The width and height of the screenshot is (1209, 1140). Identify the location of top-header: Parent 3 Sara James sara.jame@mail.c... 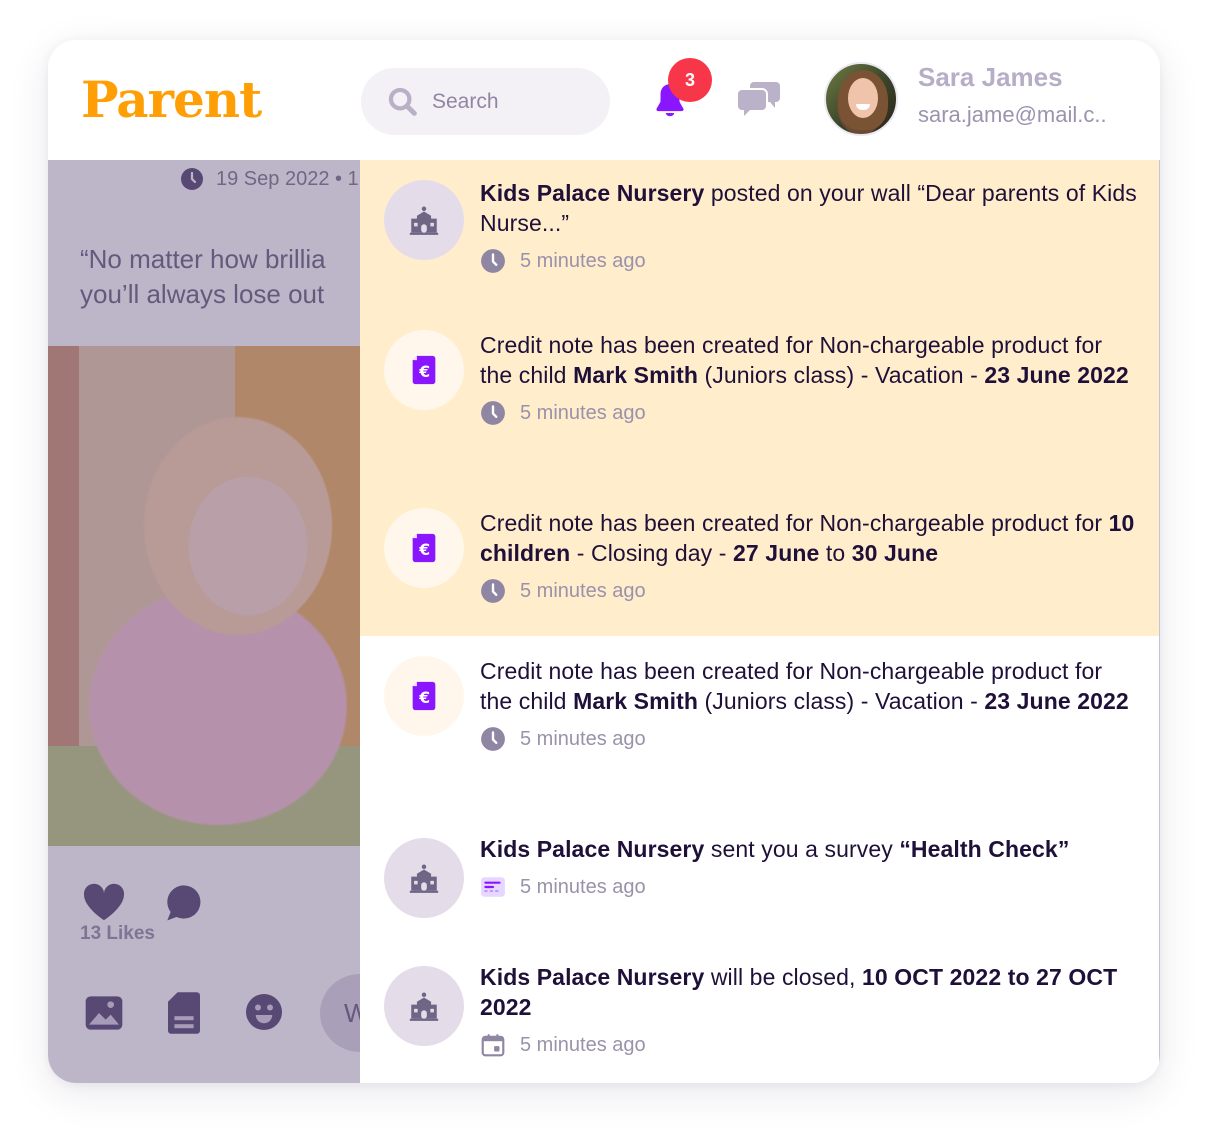
(604, 100).